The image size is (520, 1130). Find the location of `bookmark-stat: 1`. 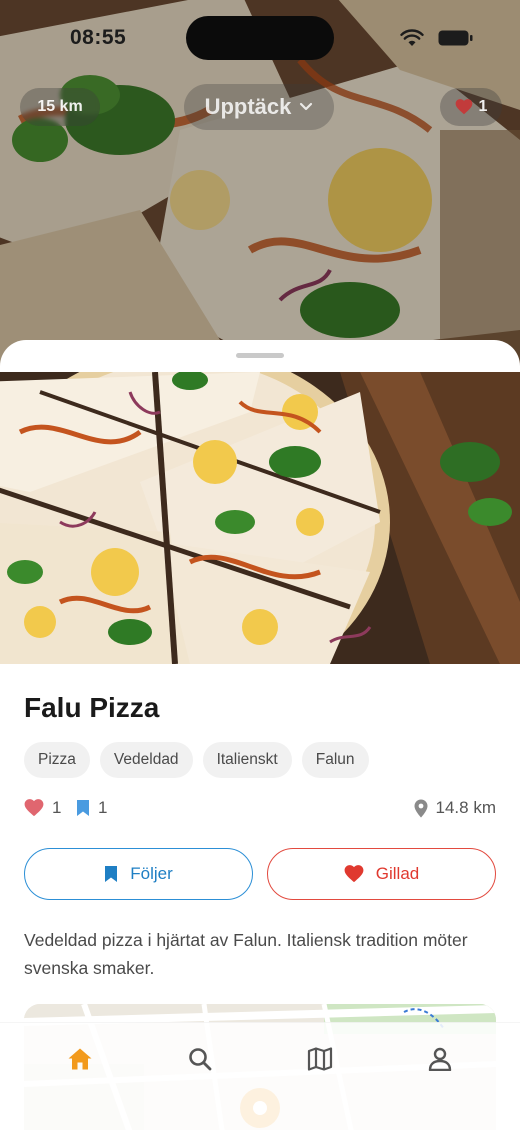

bookmark-stat: 1 is located at coordinates (91, 808).